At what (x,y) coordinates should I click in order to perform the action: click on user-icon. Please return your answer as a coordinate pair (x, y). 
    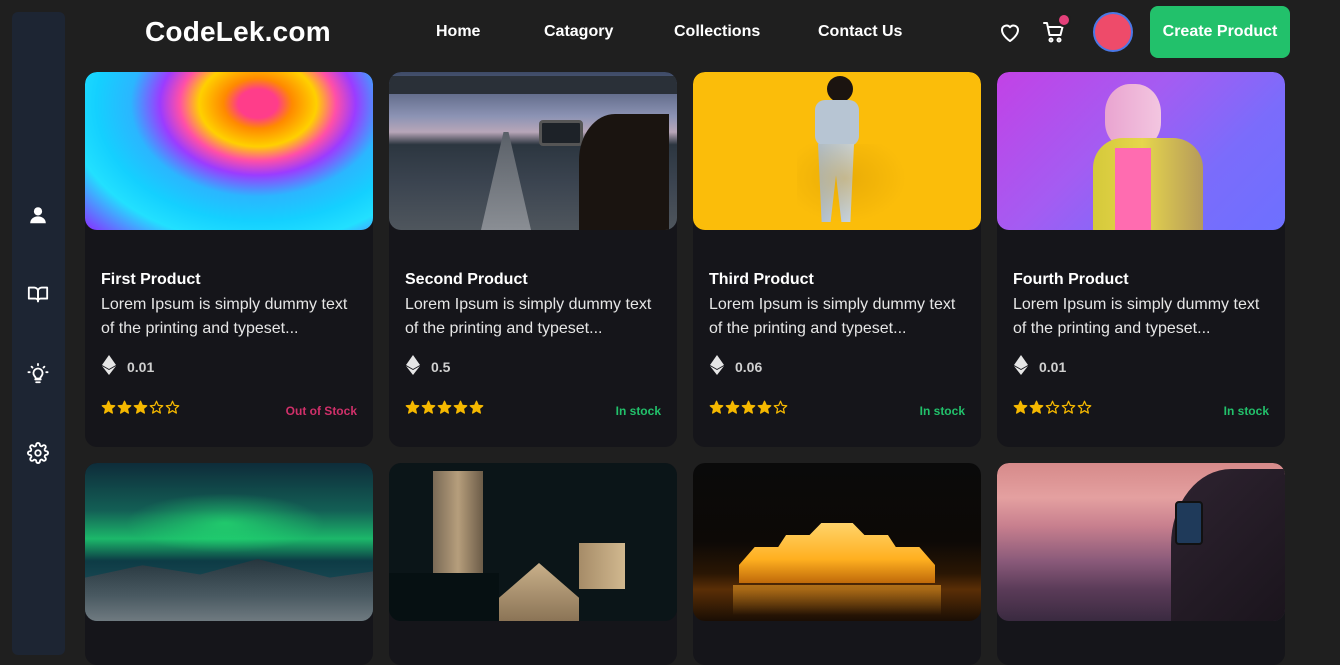
    Looking at the image, I should click on (38, 215).